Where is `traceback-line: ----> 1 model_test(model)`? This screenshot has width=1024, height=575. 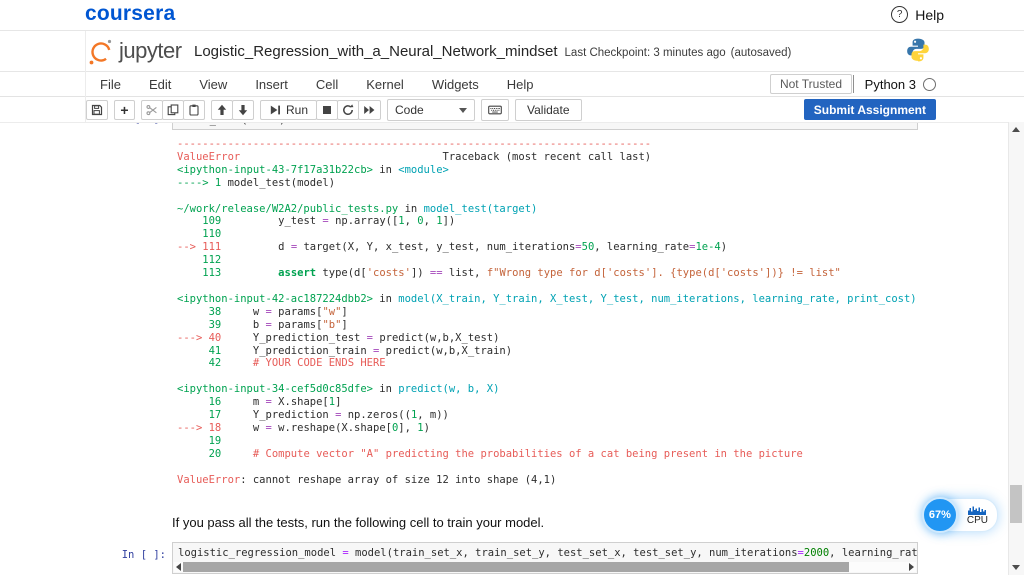
traceback-line: ----> 1 model_test(model) is located at coordinates (256, 182).